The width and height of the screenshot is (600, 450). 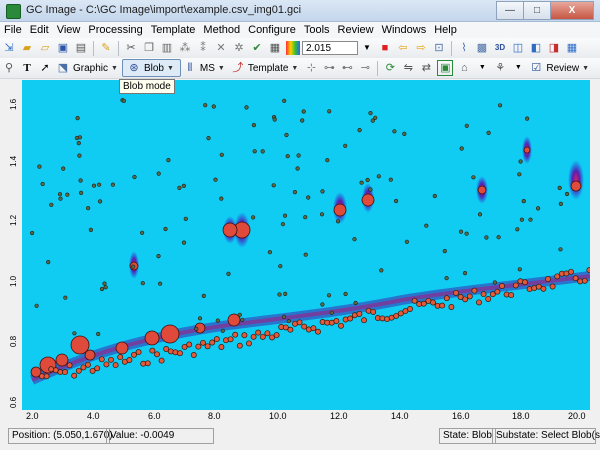 What do you see at coordinates (510, 10) in the screenshot?
I see `minimize-button: —` at bounding box center [510, 10].